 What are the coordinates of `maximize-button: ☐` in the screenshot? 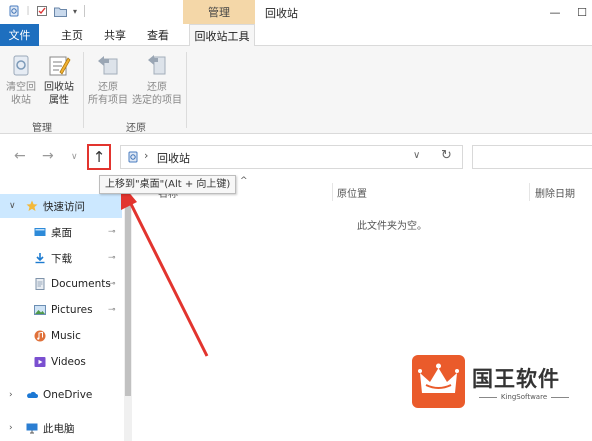 It's located at (582, 12).